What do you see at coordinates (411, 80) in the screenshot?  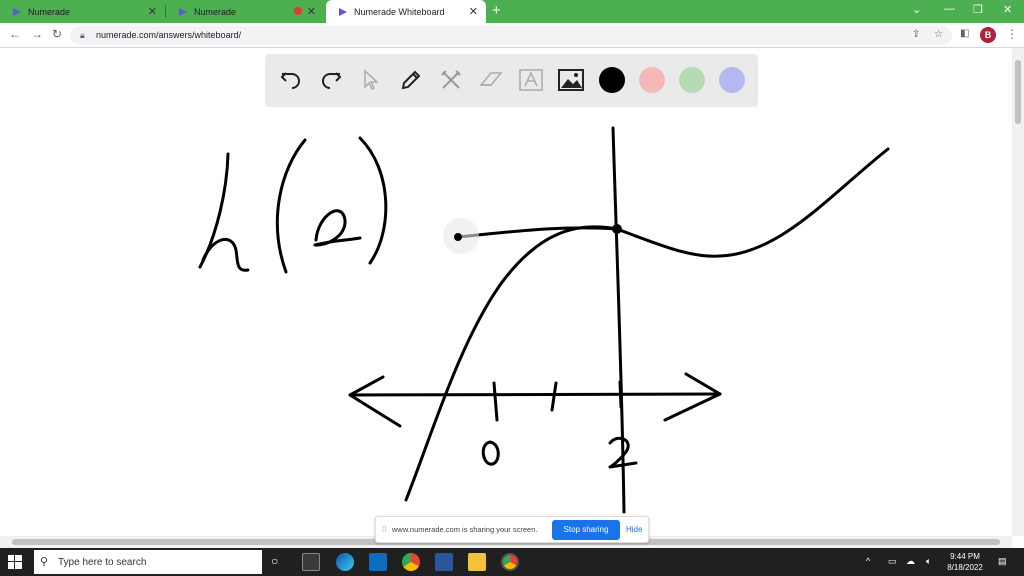 I see `pen-icon` at bounding box center [411, 80].